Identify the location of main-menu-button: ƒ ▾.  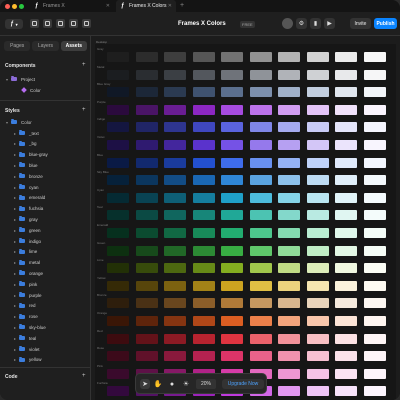
(14, 24).